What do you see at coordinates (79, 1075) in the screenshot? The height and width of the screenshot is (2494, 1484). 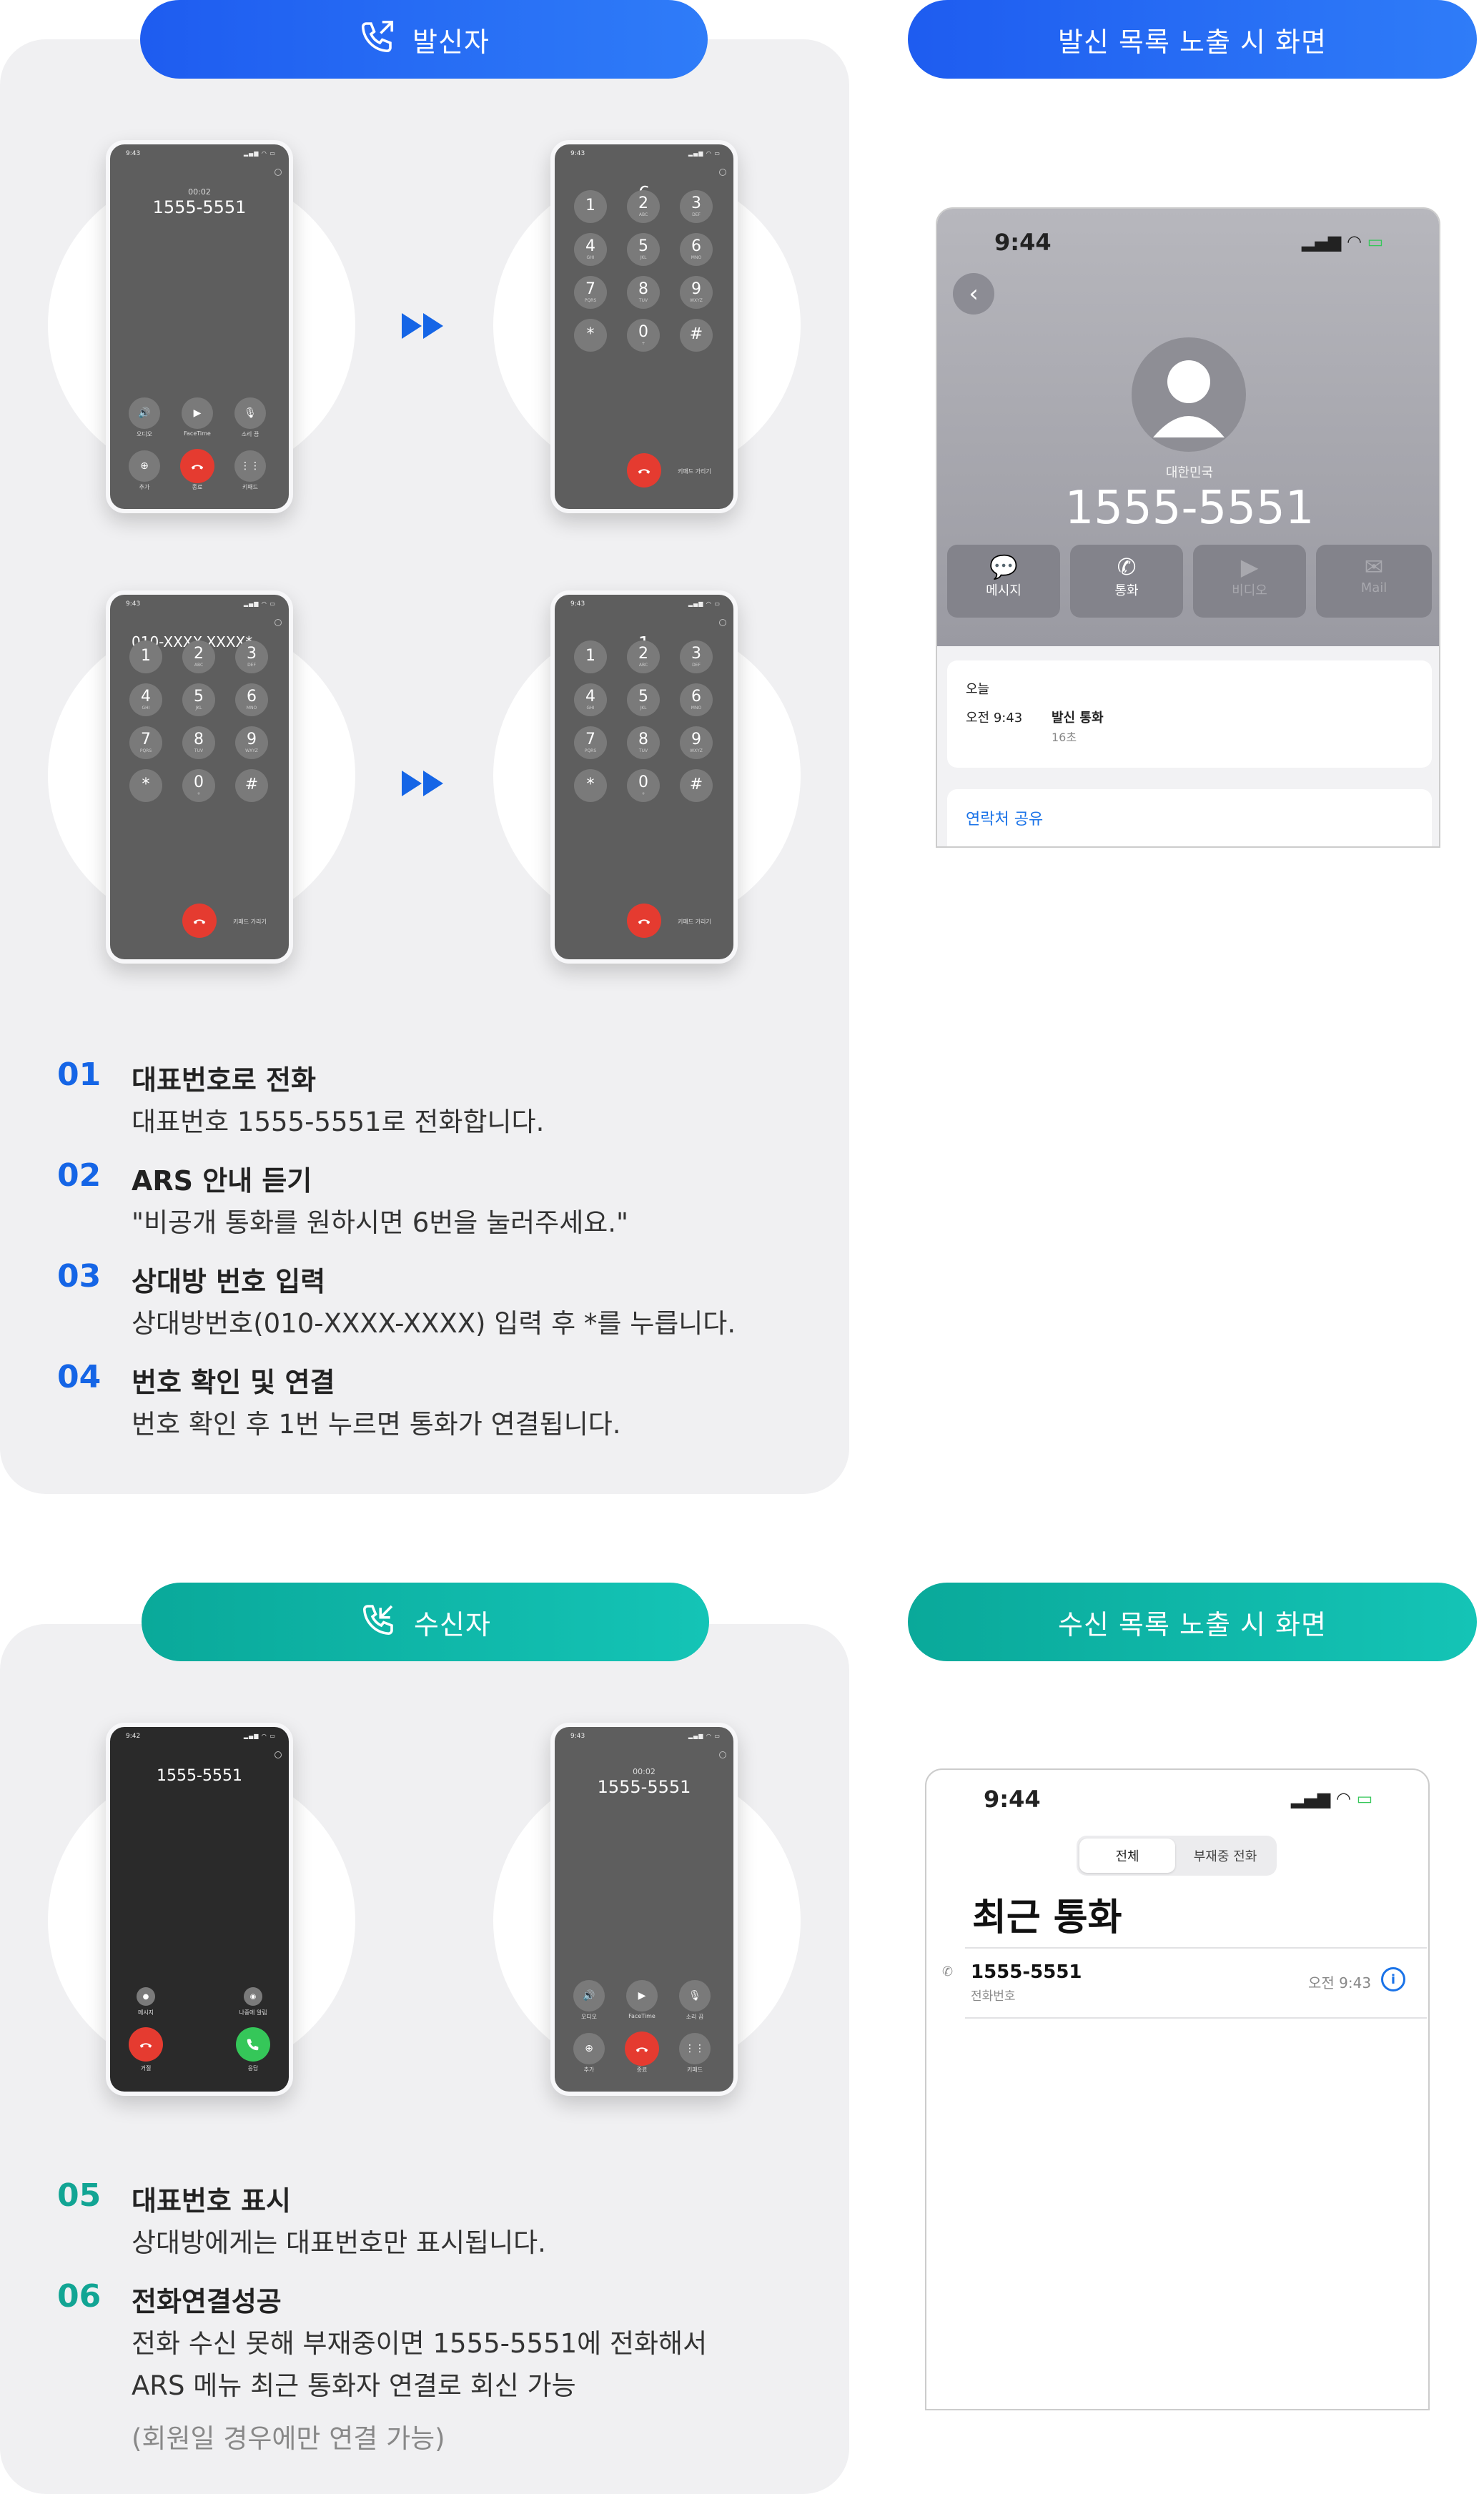 I see `step-number: 01` at bounding box center [79, 1075].